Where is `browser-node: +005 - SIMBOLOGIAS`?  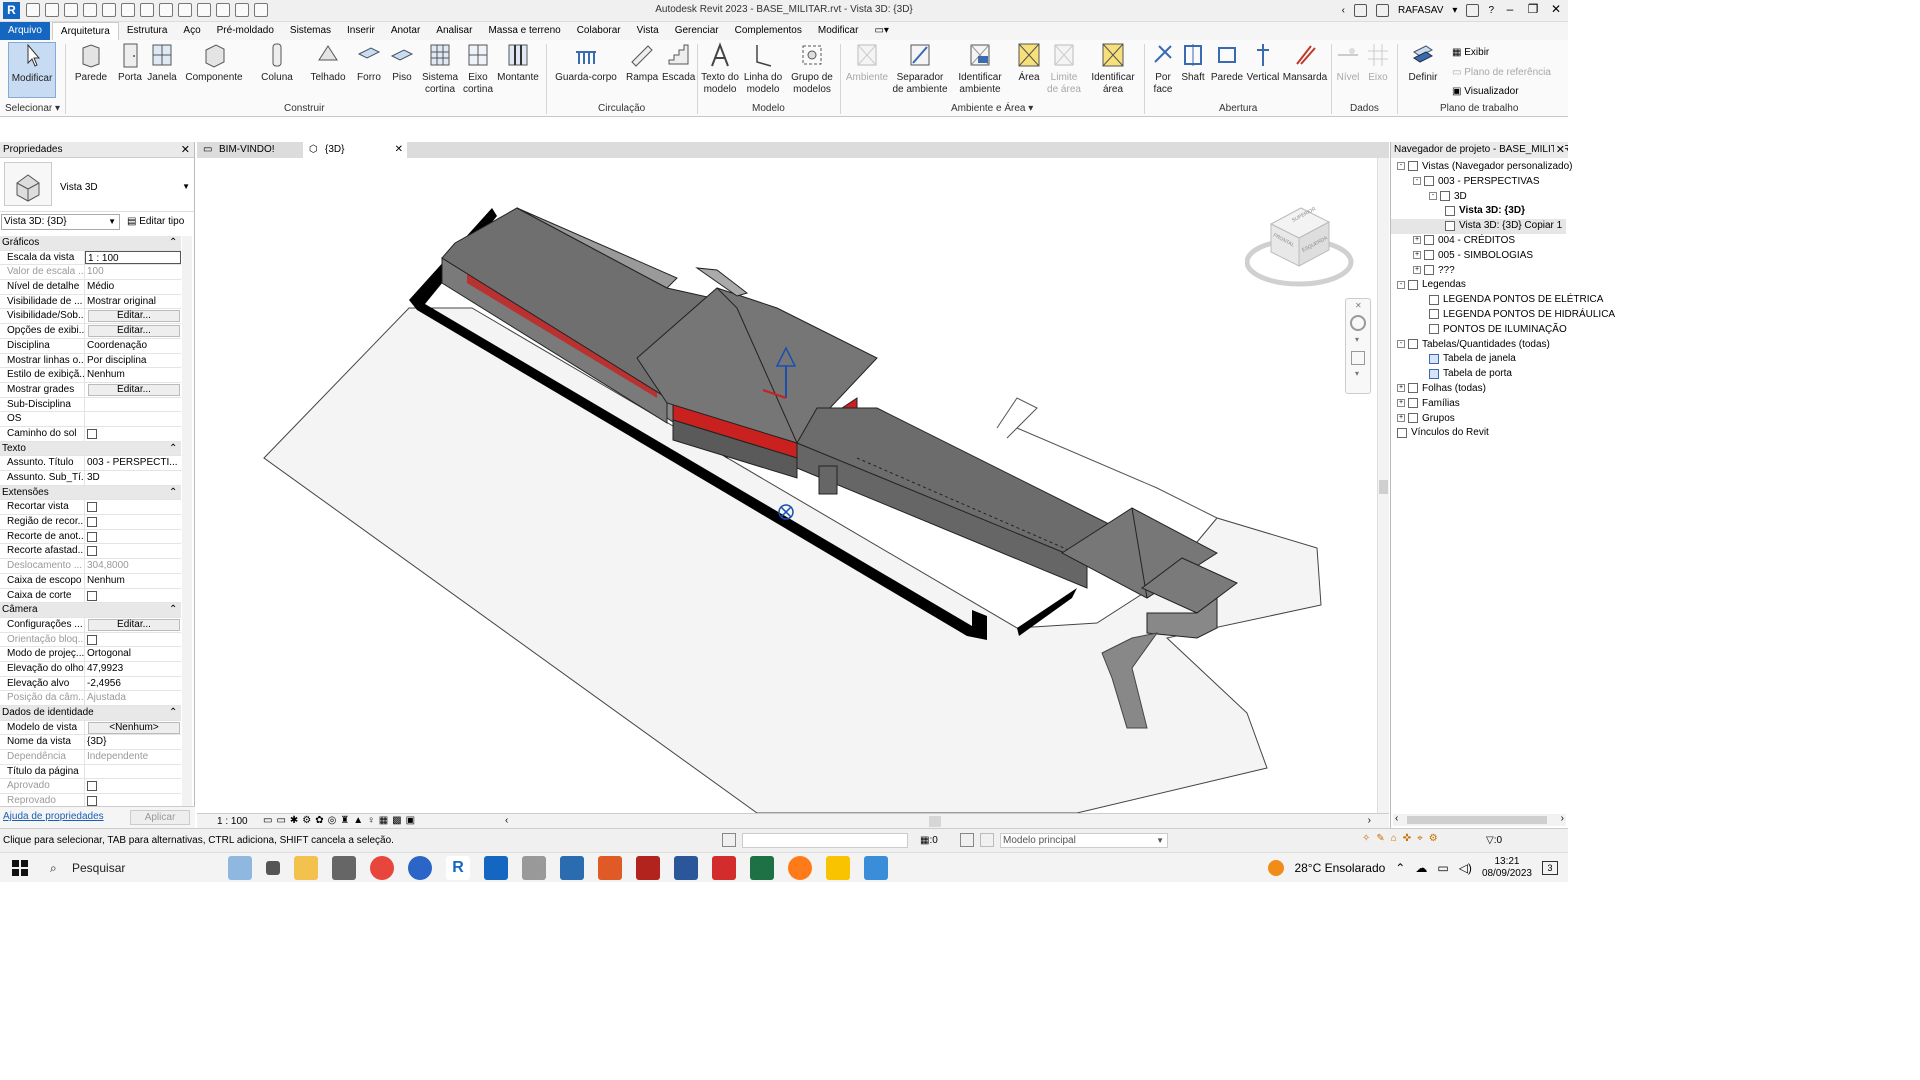 browser-node: +005 - SIMBOLOGIAS is located at coordinates (1478, 256).